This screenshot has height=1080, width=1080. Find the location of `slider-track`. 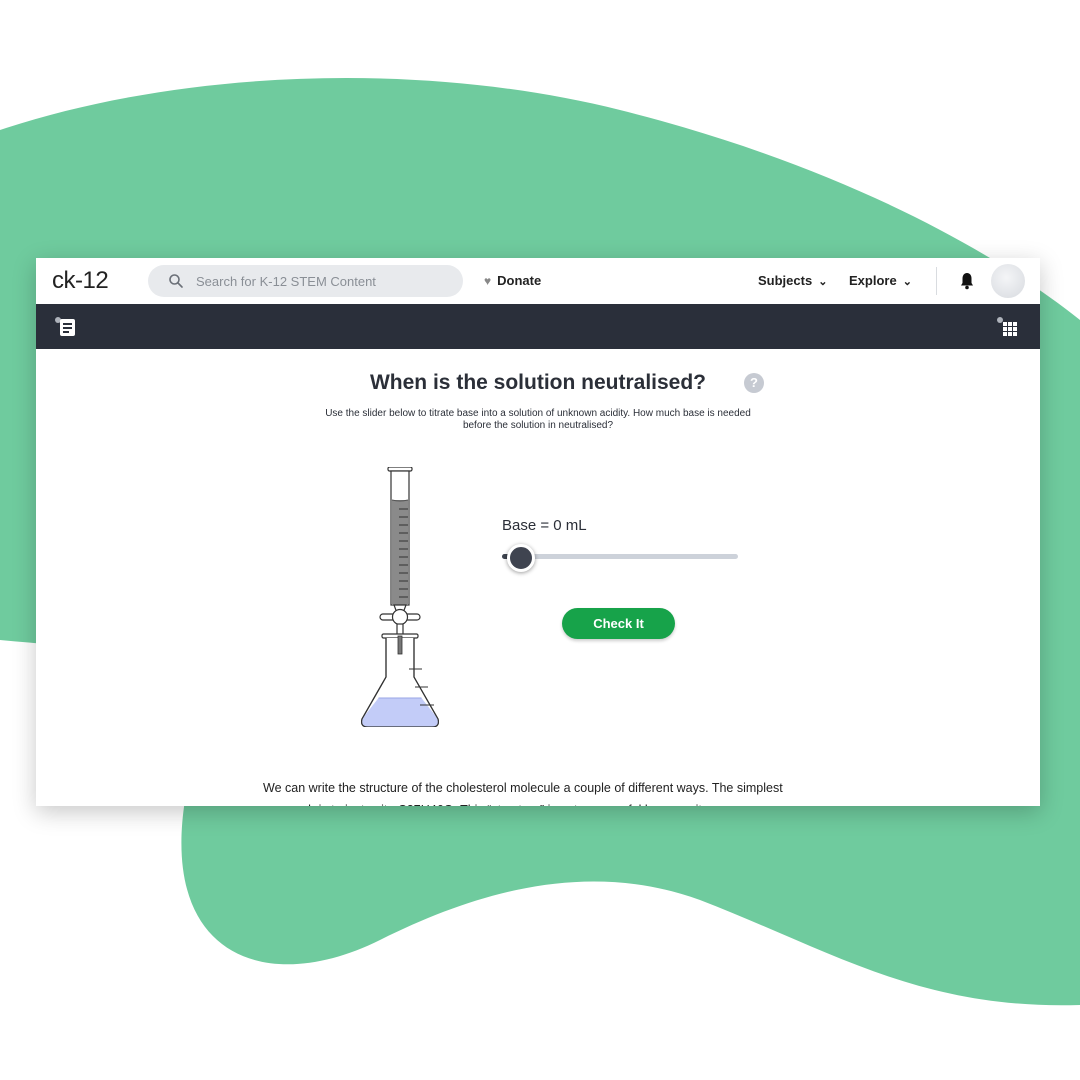

slider-track is located at coordinates (620, 556).